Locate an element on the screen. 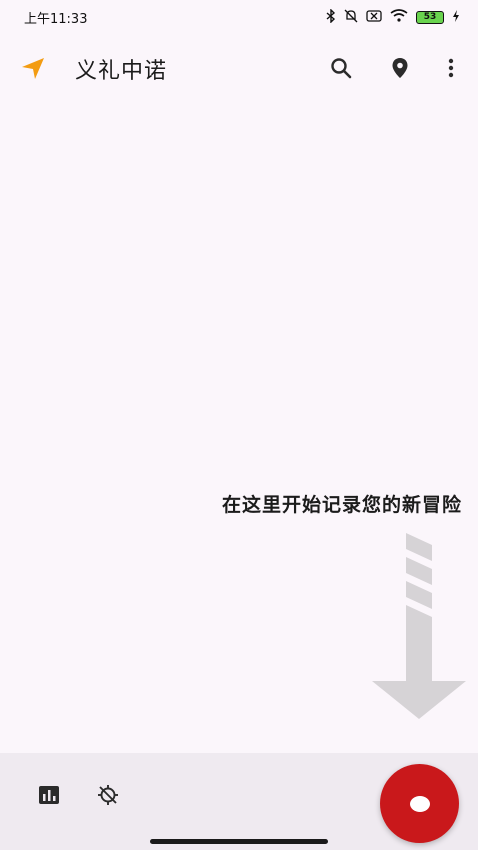  status-bar: 上午11:33 53 is located at coordinates (239, 17).